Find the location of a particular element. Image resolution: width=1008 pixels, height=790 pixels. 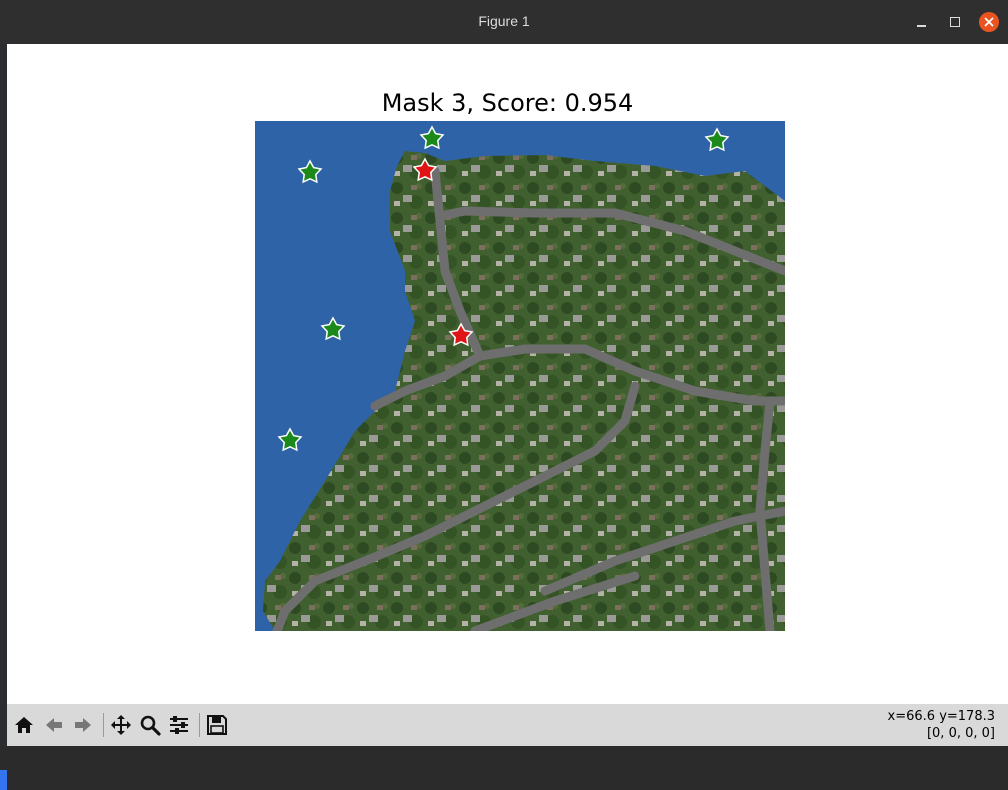

cursor-coordinates: x=66.6 y=178.3 is located at coordinates (941, 716).